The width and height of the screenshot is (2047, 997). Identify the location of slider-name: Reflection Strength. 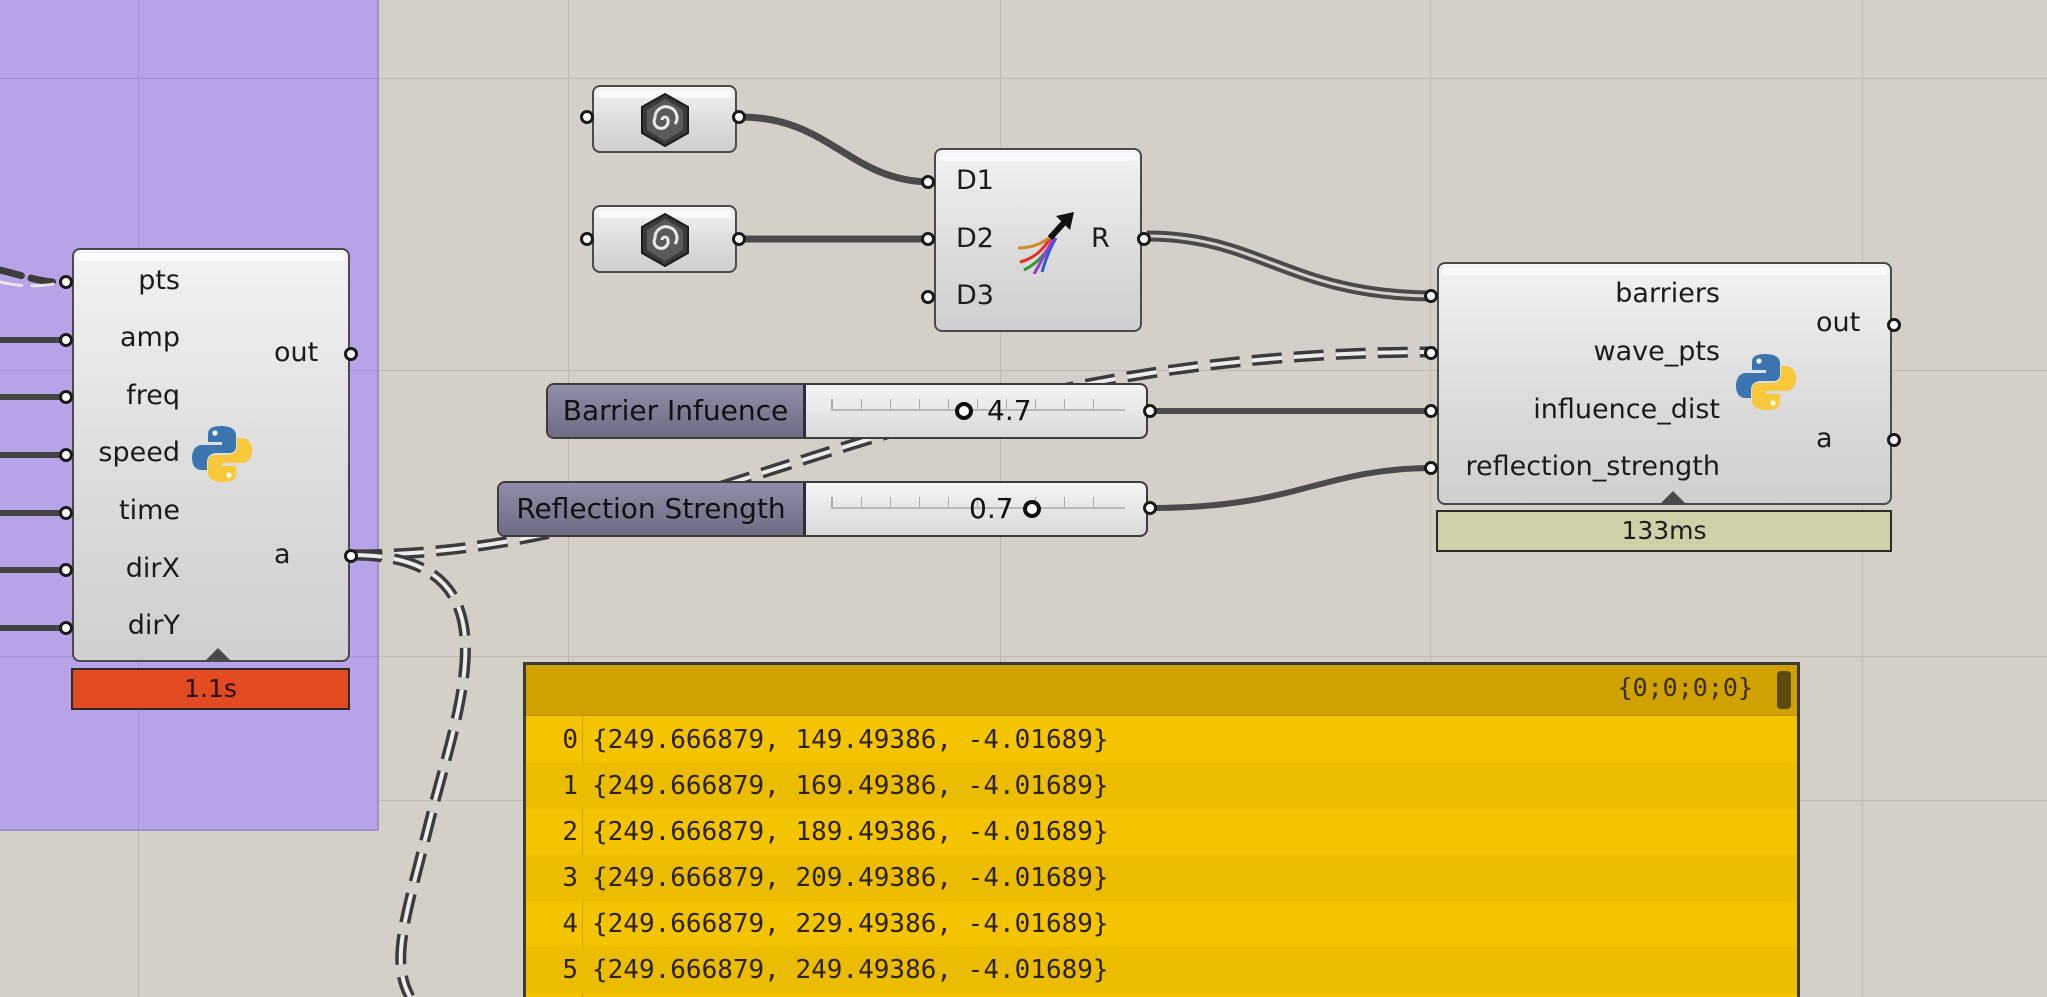
(652, 509).